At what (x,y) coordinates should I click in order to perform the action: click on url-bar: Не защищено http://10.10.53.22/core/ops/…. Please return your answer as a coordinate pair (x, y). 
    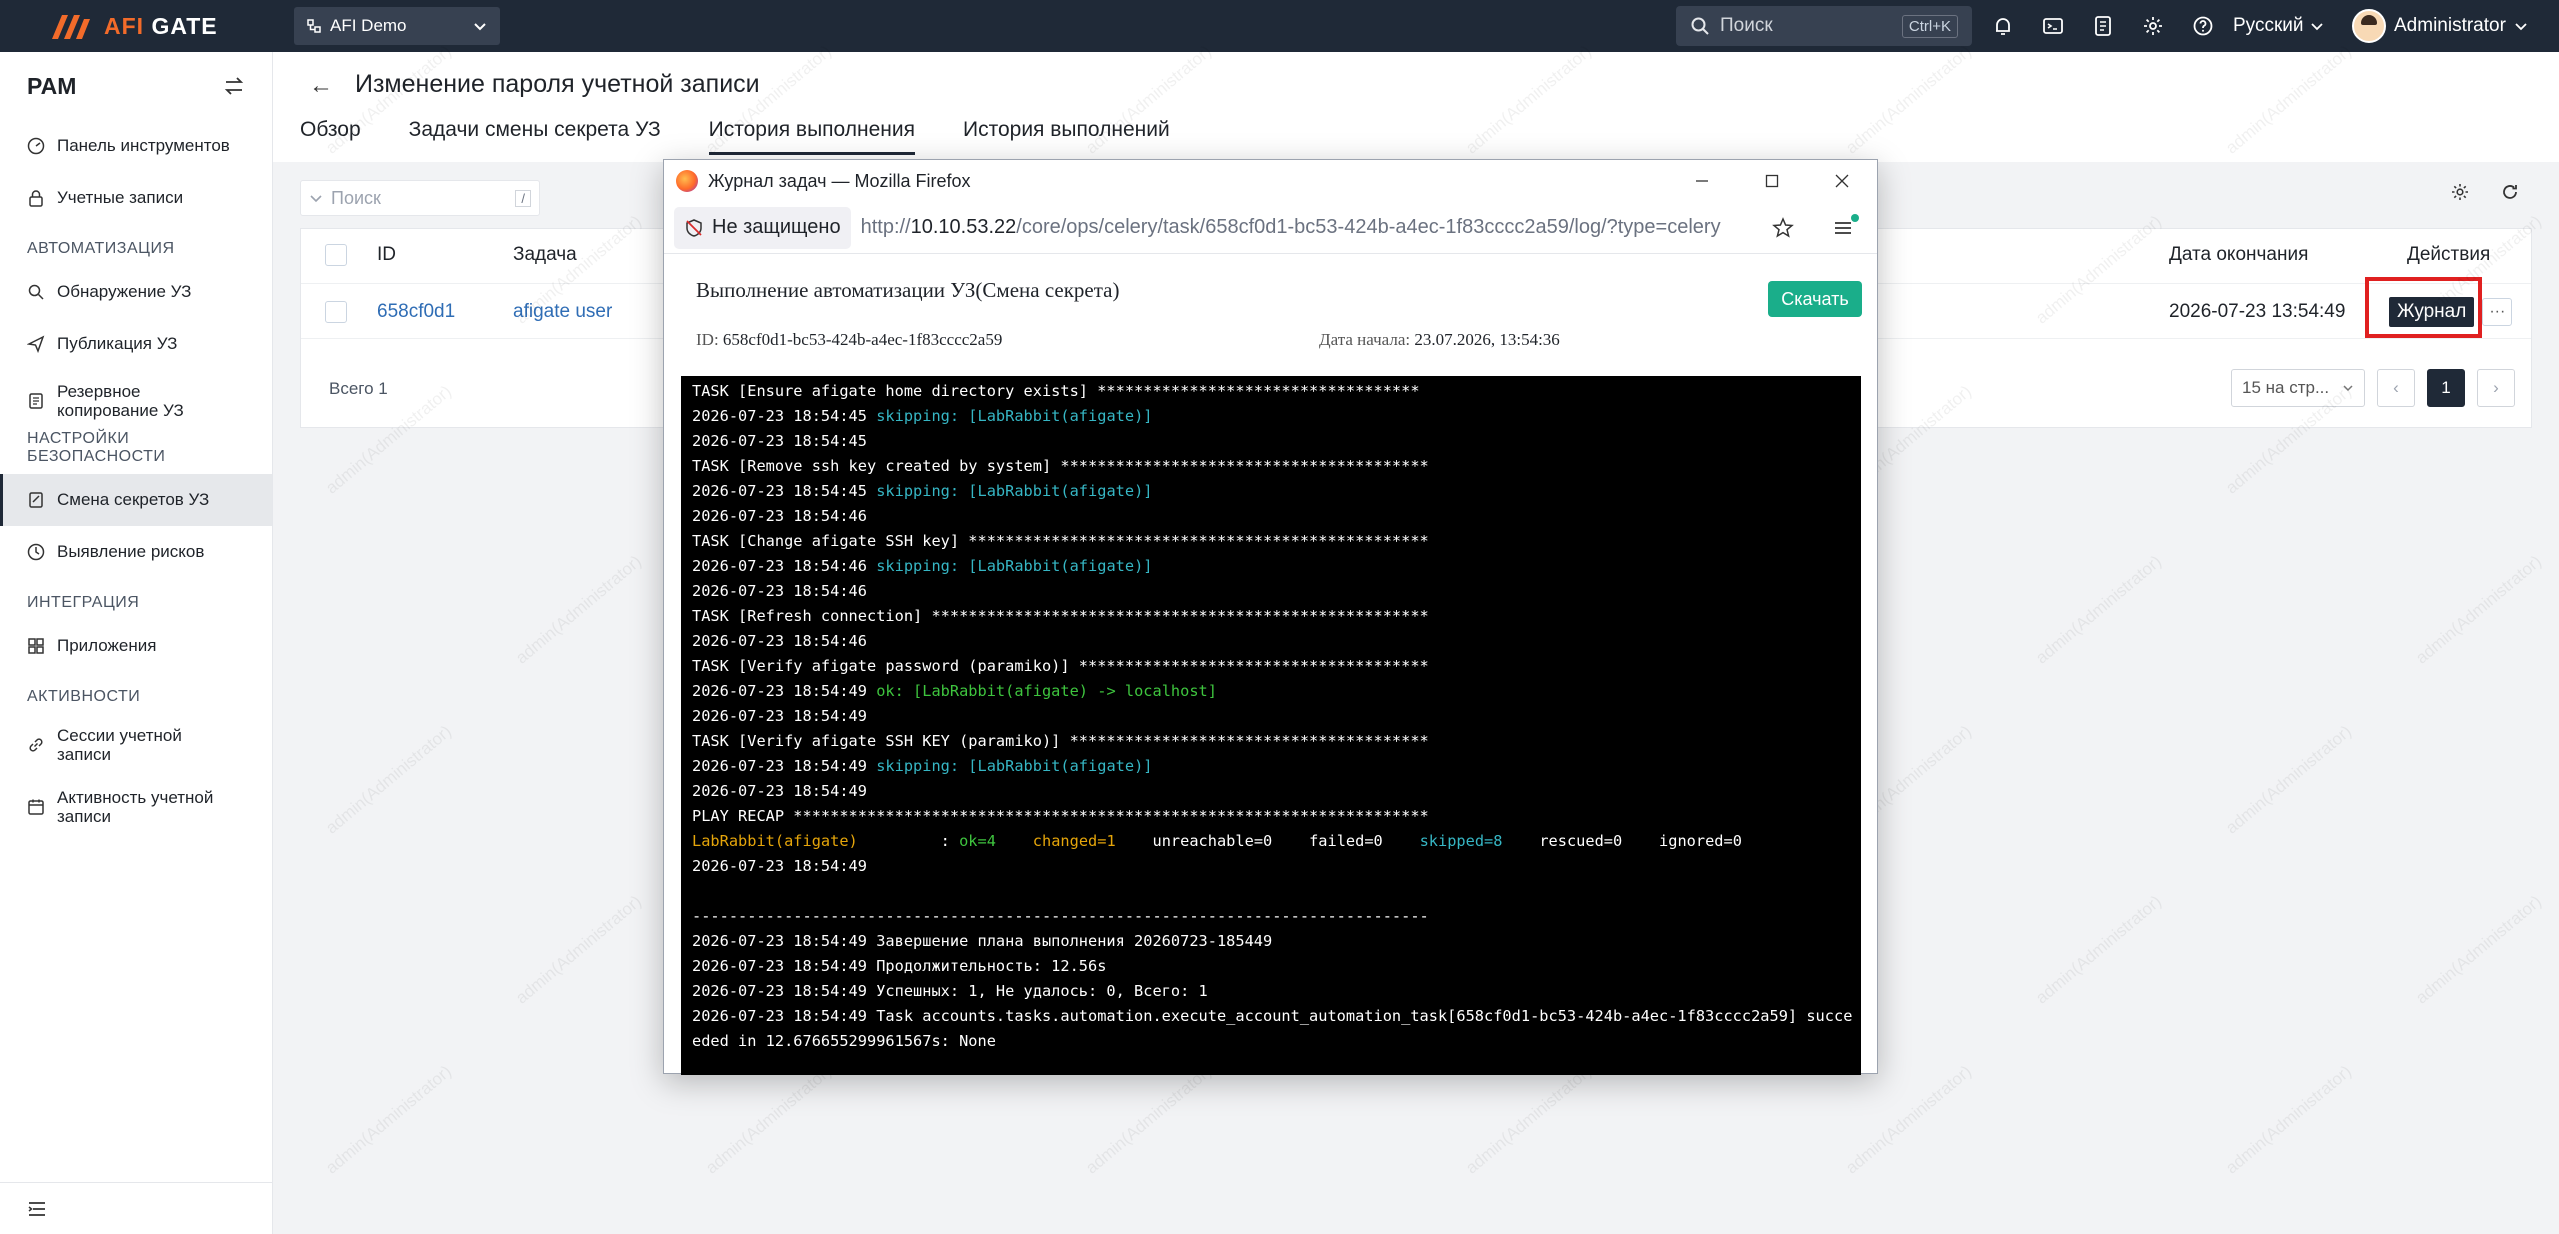
    Looking at the image, I should click on (1270, 228).